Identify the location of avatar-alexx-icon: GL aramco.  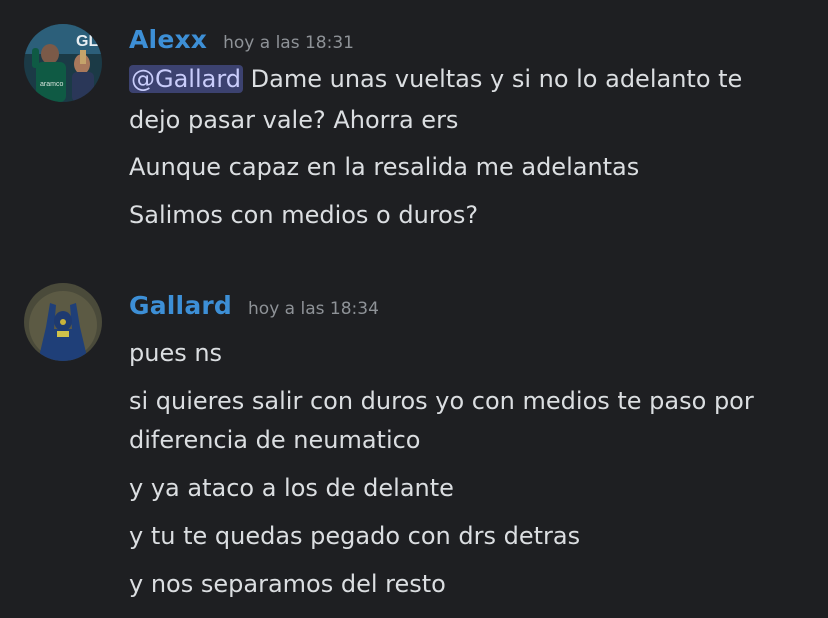
(63, 63).